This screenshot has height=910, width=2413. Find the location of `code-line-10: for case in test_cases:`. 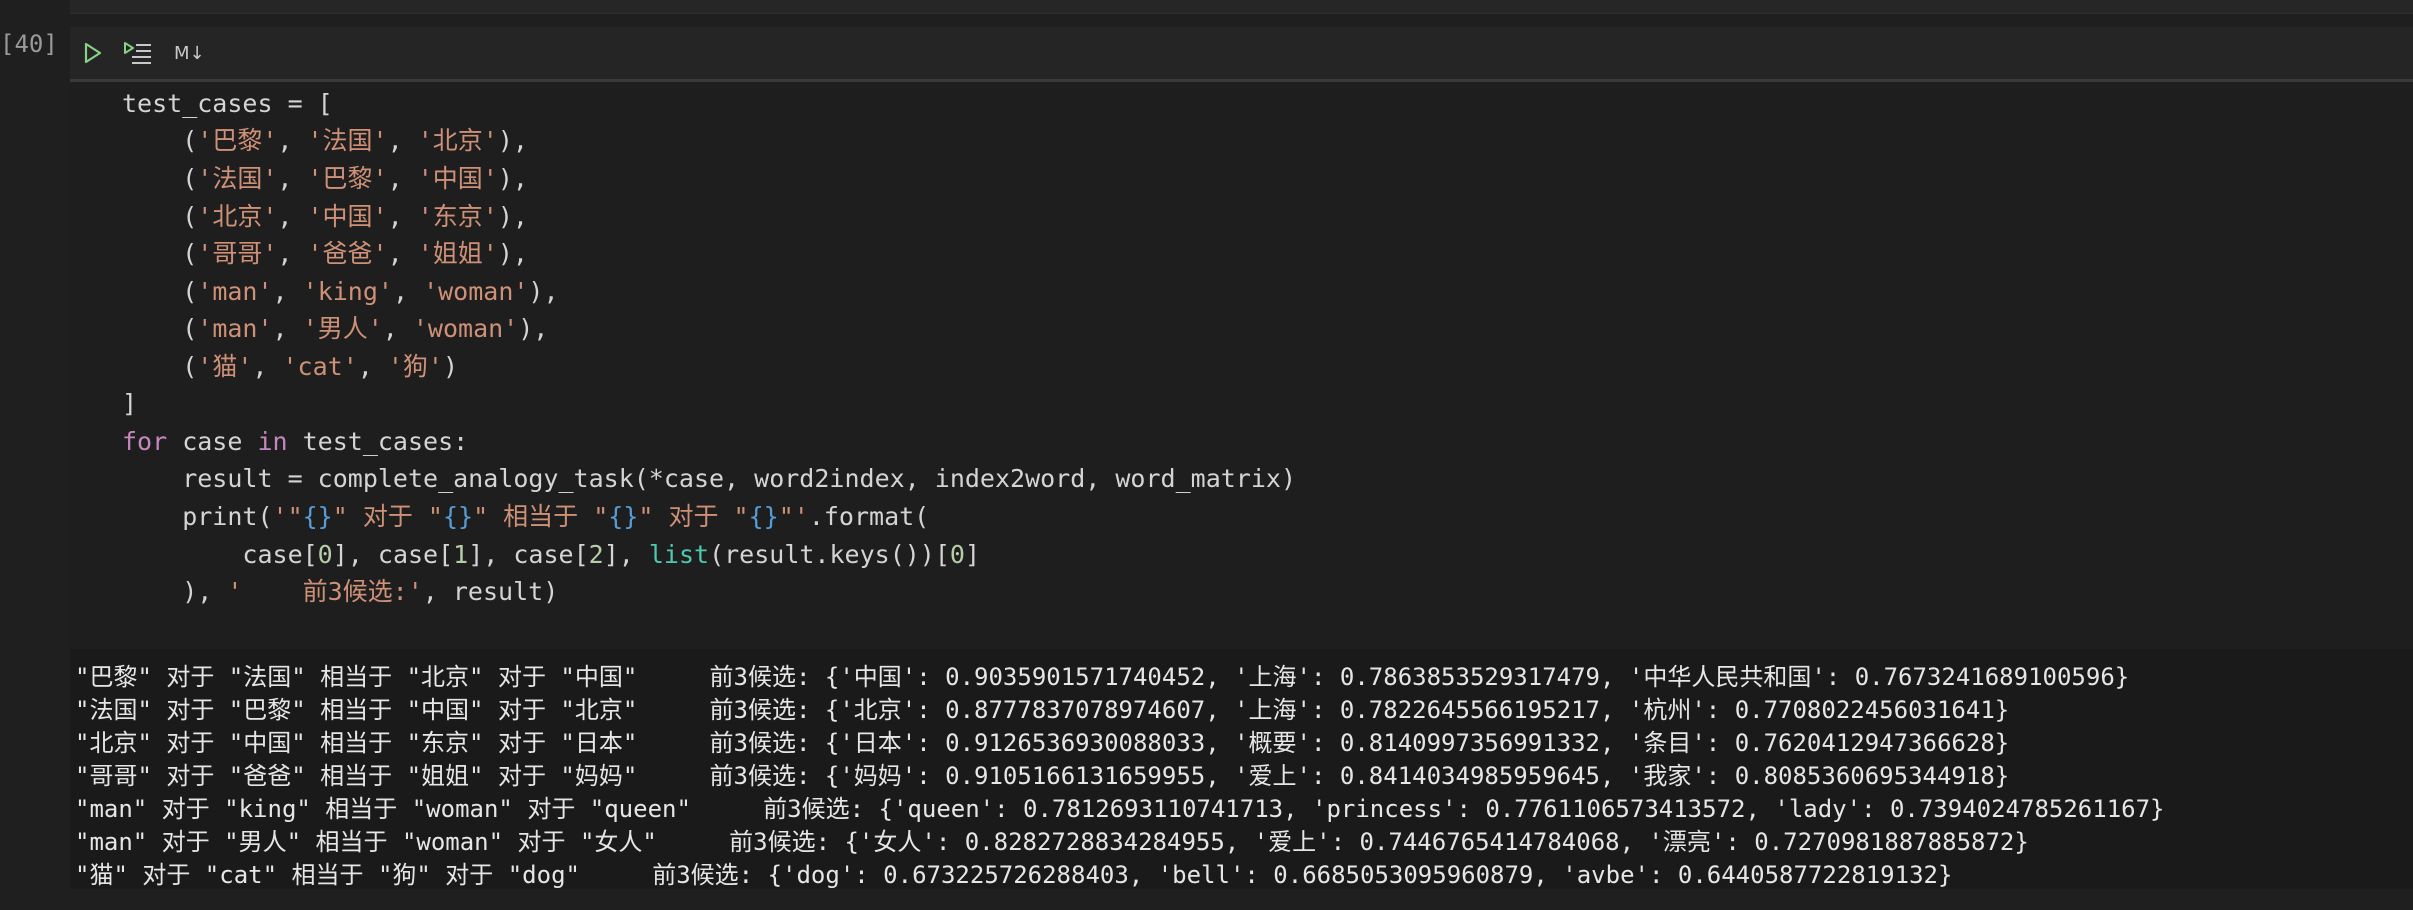

code-line-10: for case in test_cases: is located at coordinates (295, 441).